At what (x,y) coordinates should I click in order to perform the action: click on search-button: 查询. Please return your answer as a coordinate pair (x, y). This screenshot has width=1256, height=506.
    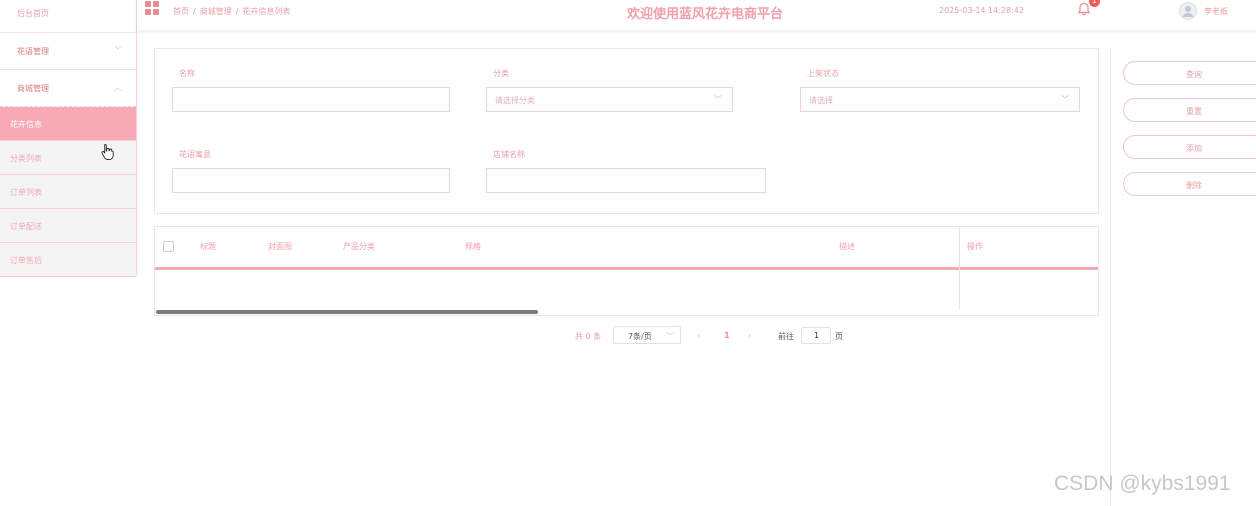
    Looking at the image, I should click on (1189, 73).